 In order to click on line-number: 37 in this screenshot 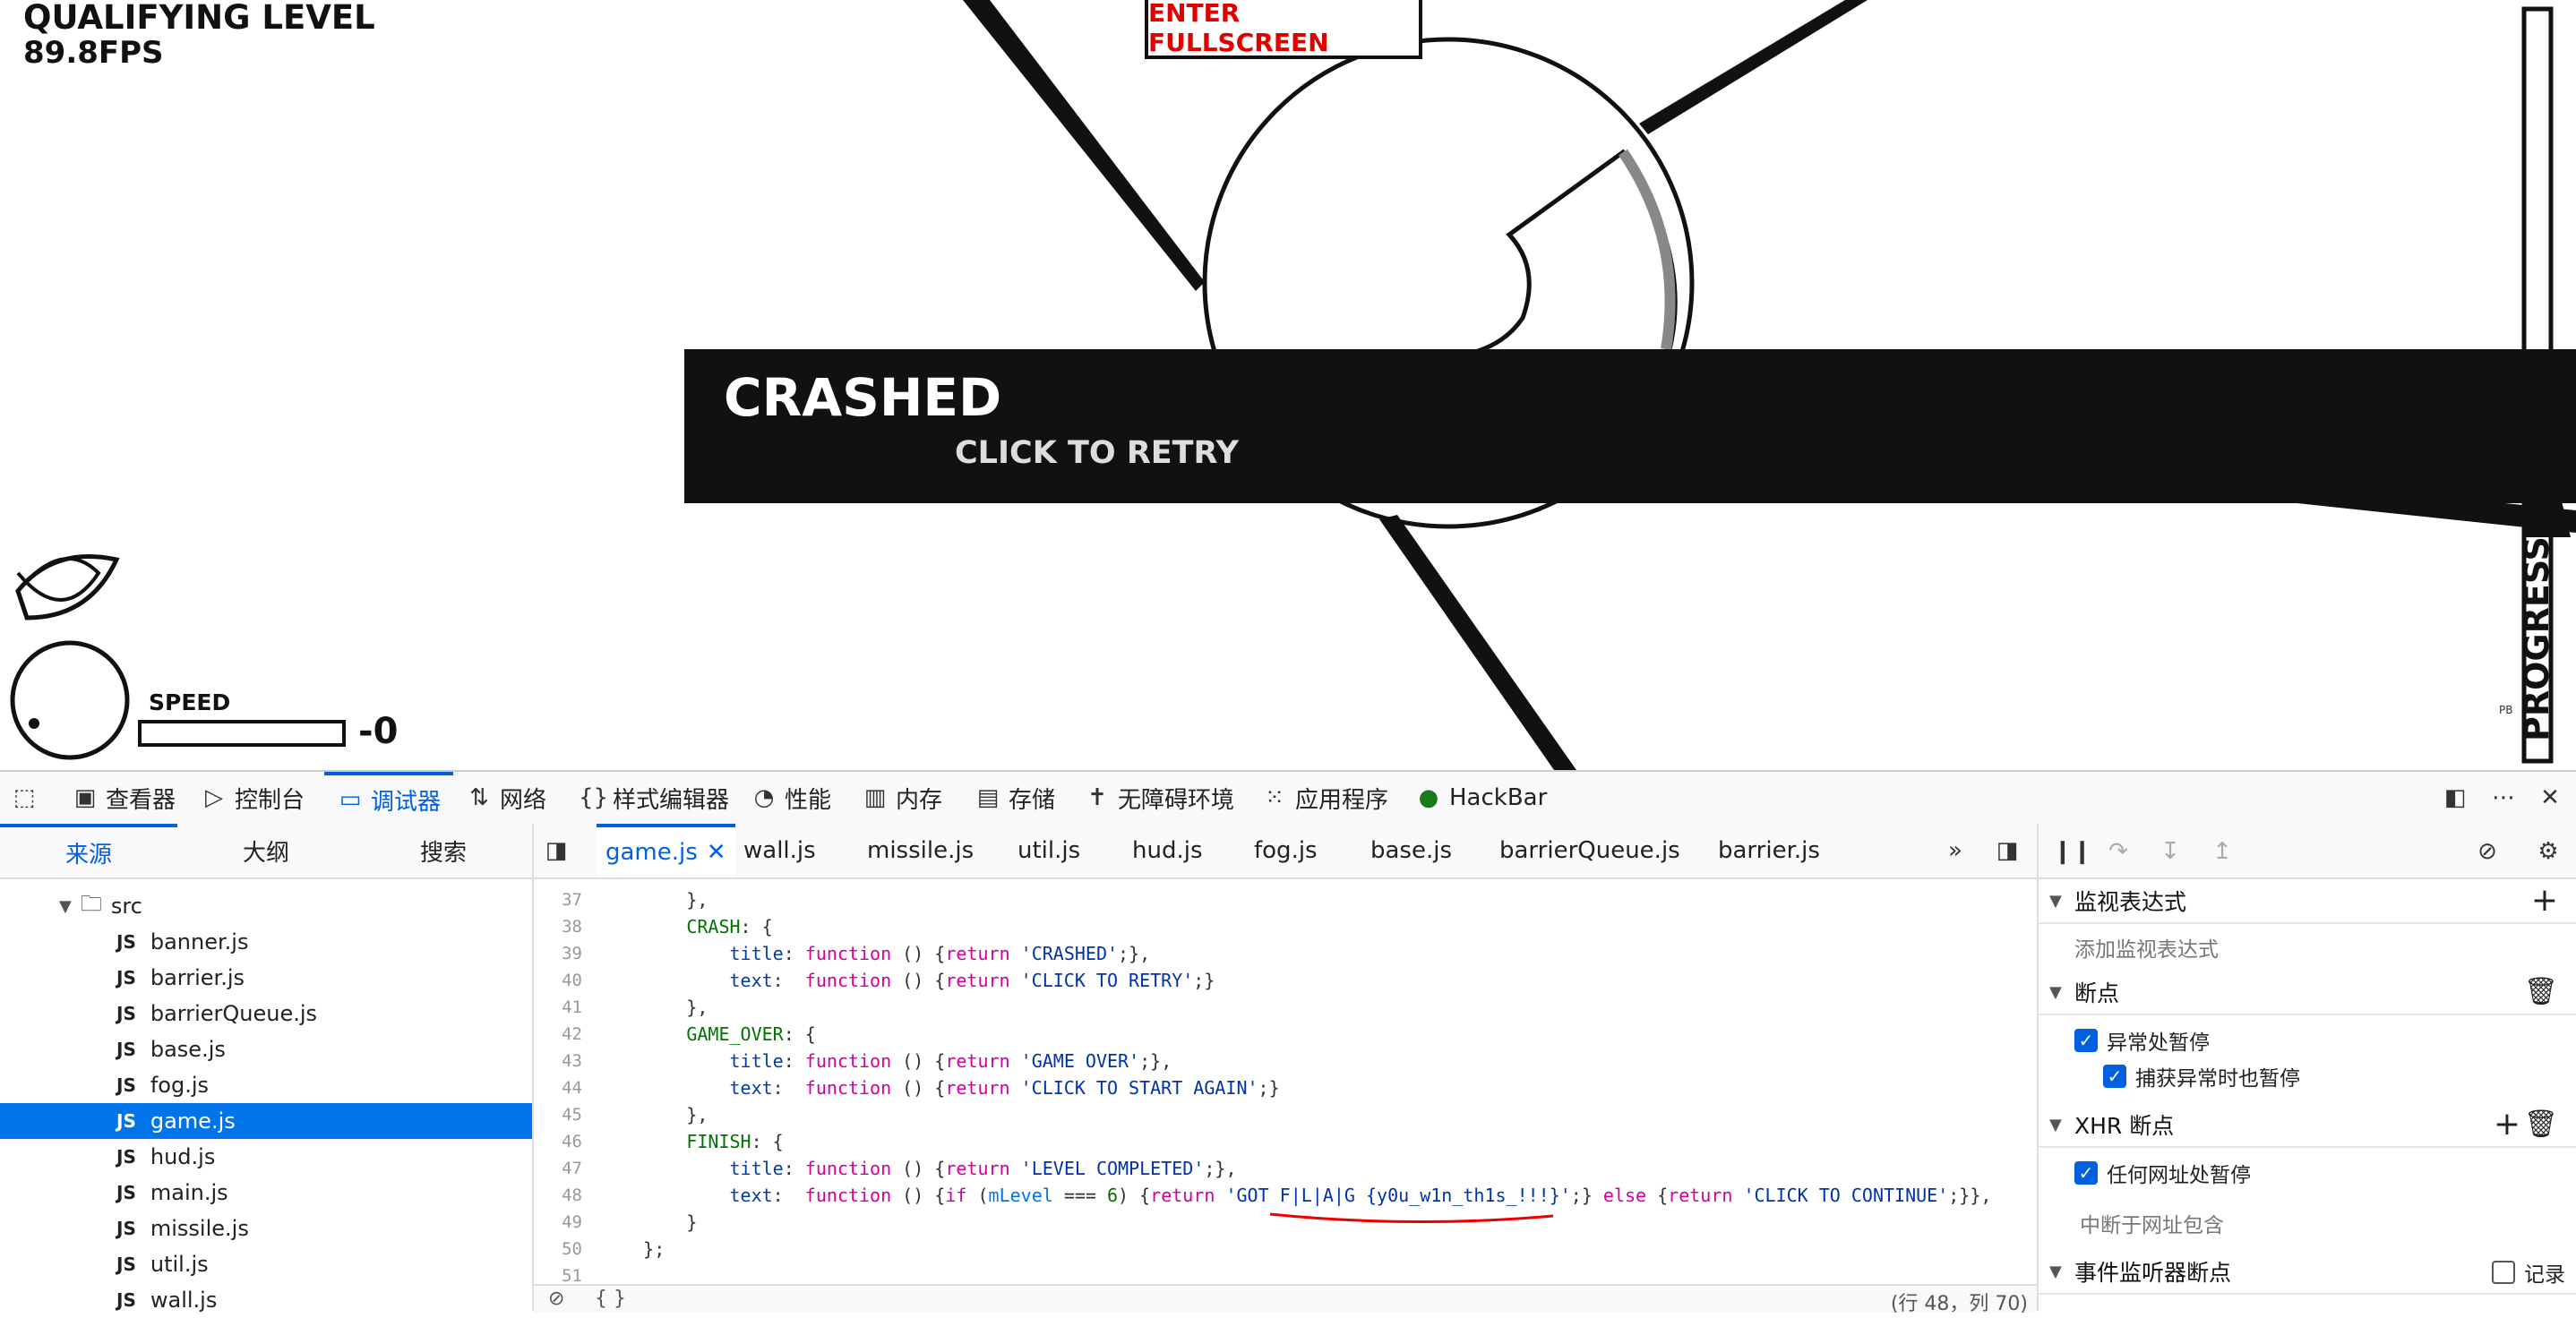, I will do `click(558, 900)`.